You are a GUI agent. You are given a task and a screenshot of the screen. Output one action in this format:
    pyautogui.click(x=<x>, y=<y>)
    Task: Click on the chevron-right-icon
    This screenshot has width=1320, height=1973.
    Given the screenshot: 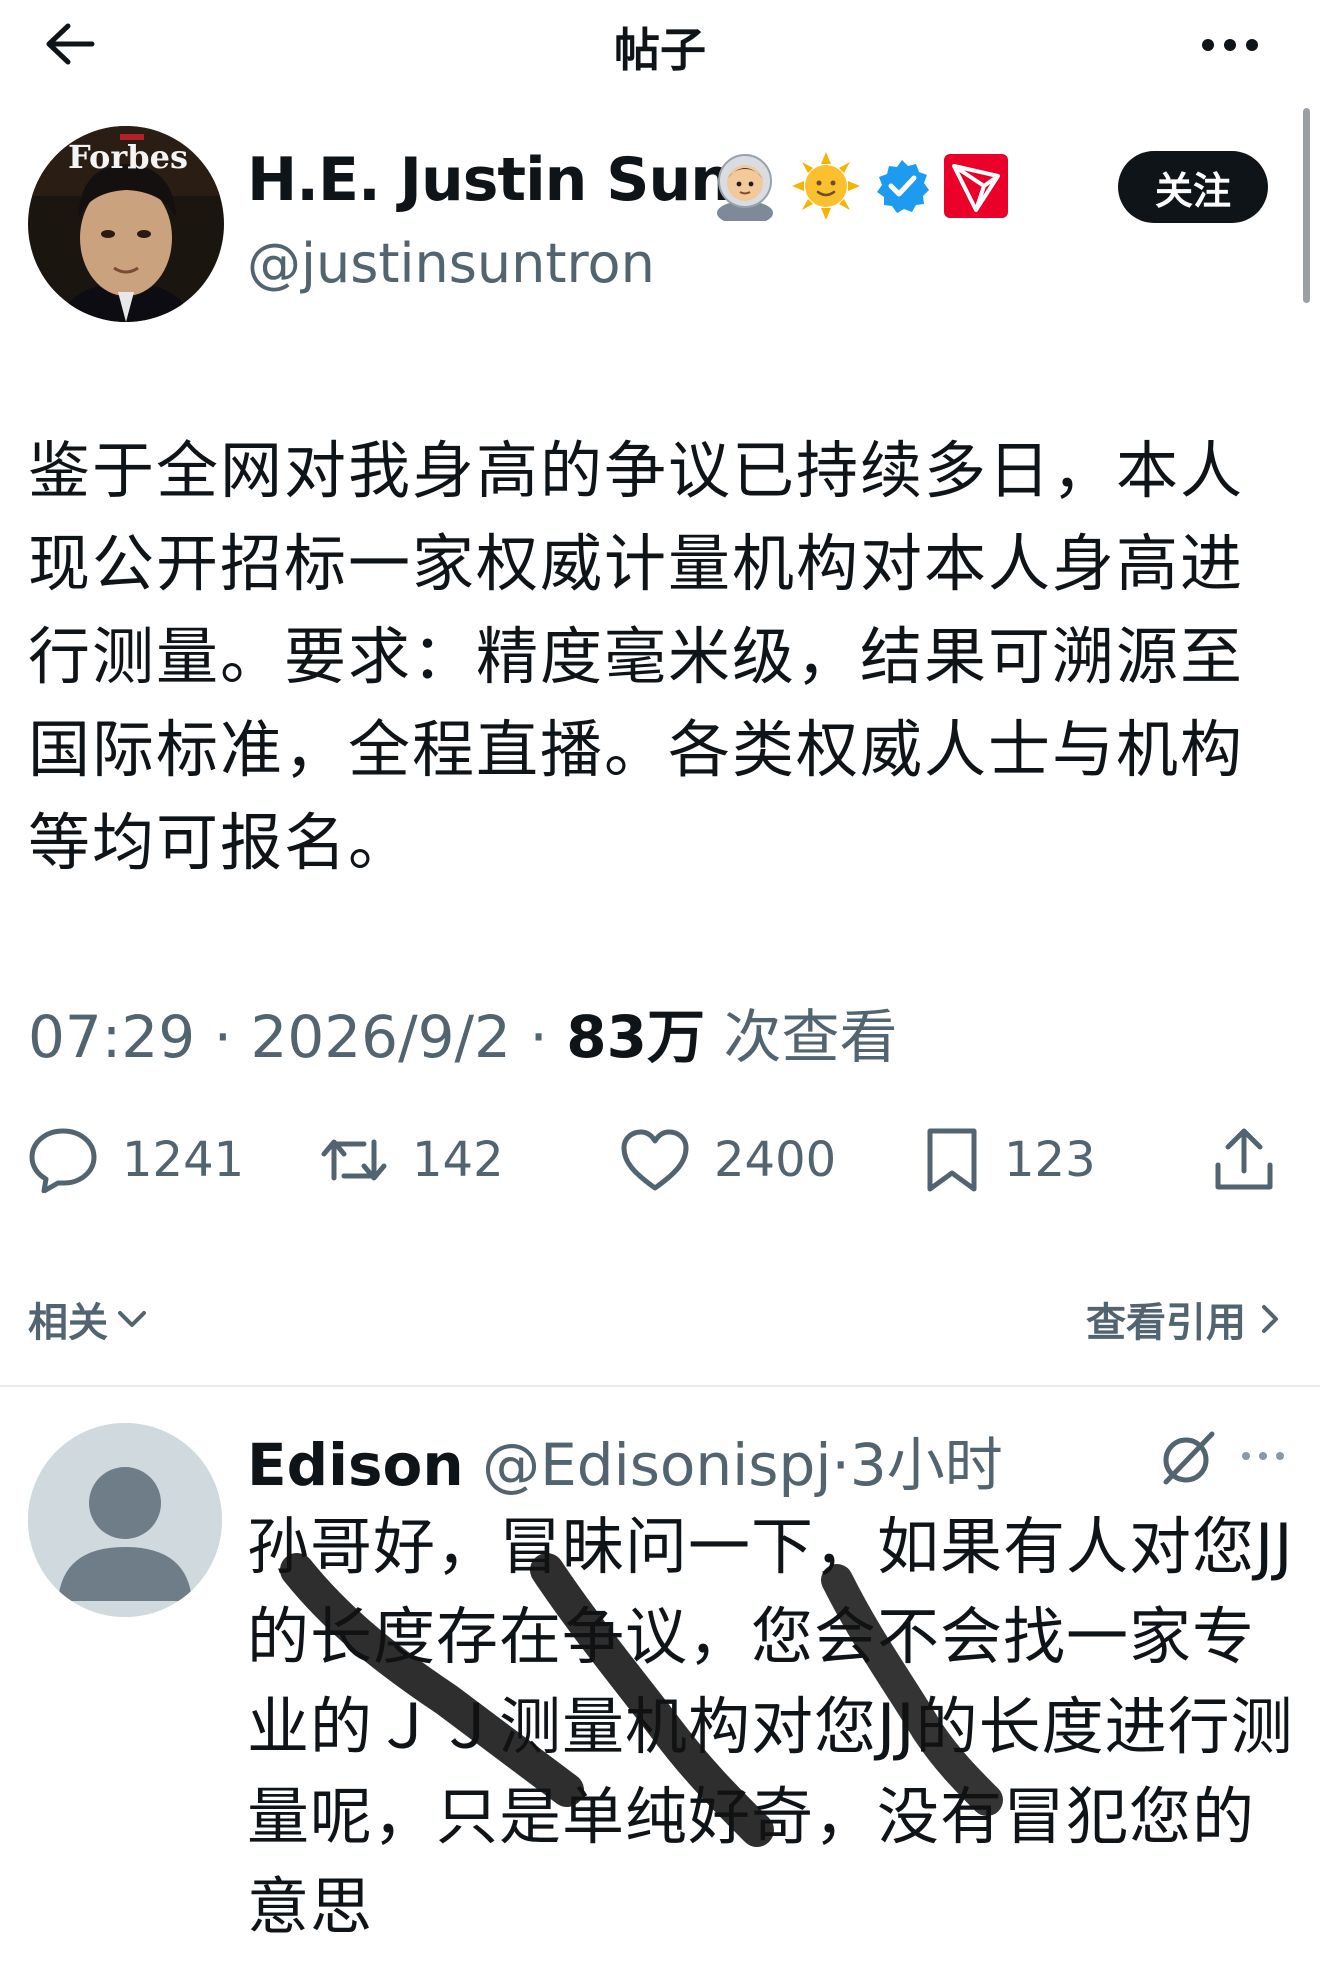 What is the action you would take?
    pyautogui.click(x=1270, y=1319)
    